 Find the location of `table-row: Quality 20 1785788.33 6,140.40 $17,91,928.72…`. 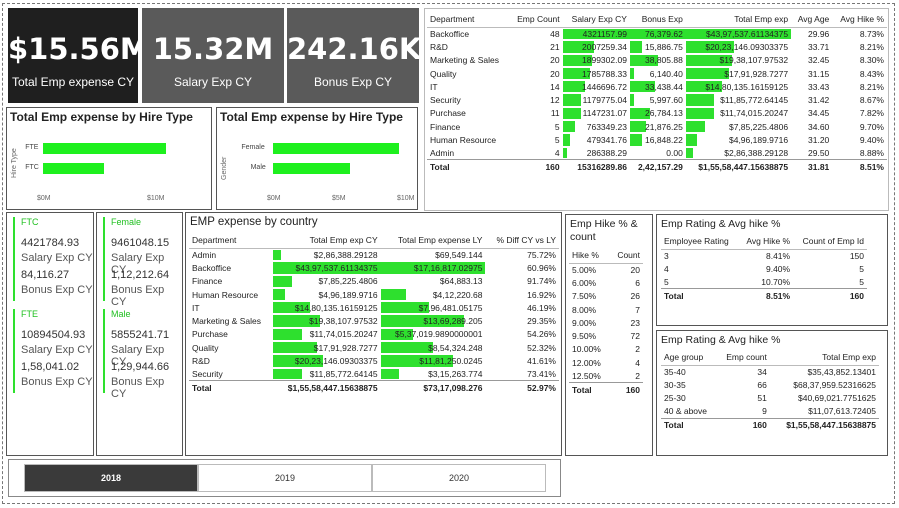

table-row: Quality 20 1785788.33 6,140.40 $17,91,928.72… is located at coordinates (657, 73).